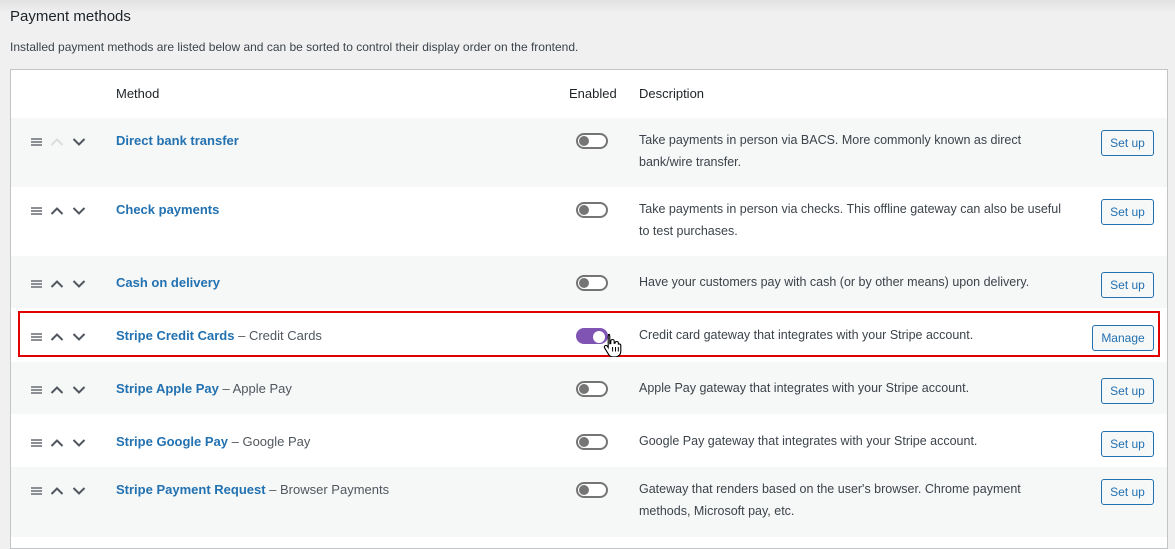 The image size is (1175, 549). What do you see at coordinates (191, 489) in the screenshot?
I see `method-name-link: Stripe Payment Request` at bounding box center [191, 489].